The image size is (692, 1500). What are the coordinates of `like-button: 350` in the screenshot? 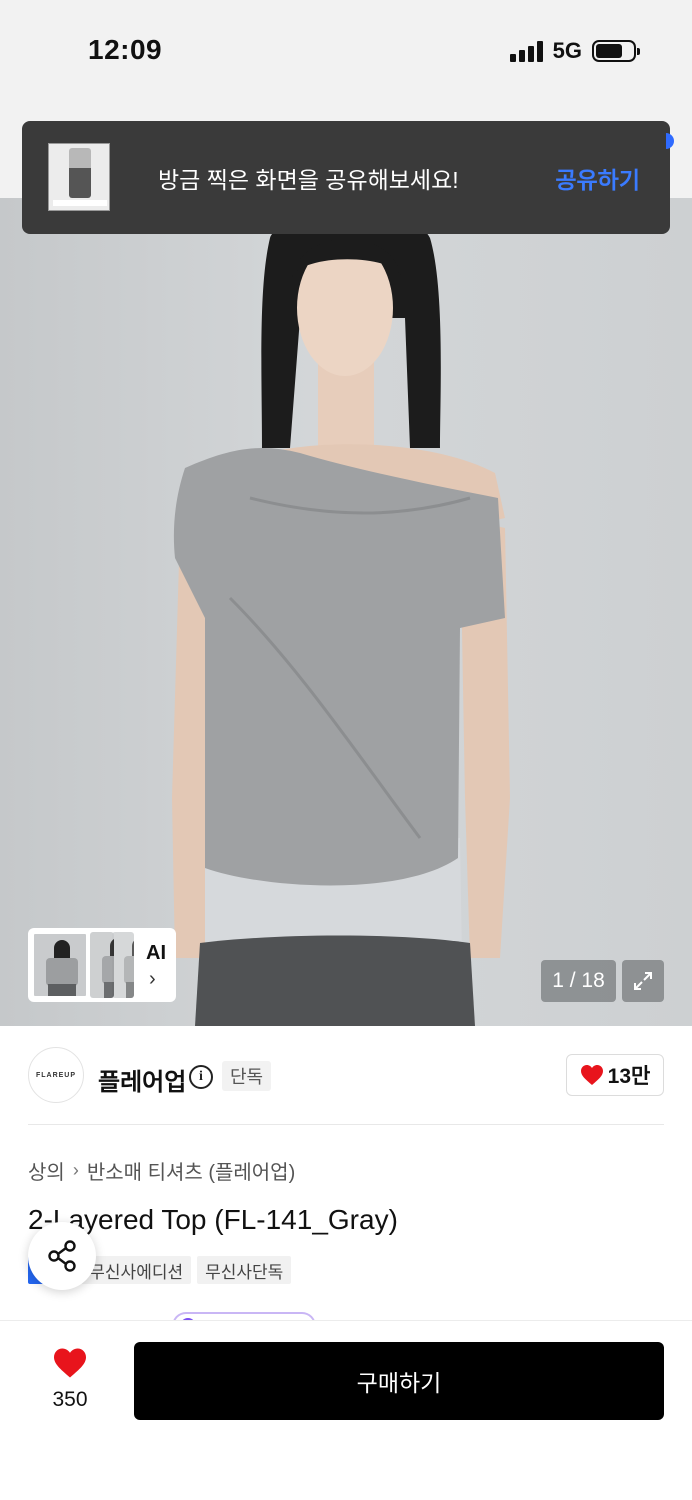 It's located at (70, 1379).